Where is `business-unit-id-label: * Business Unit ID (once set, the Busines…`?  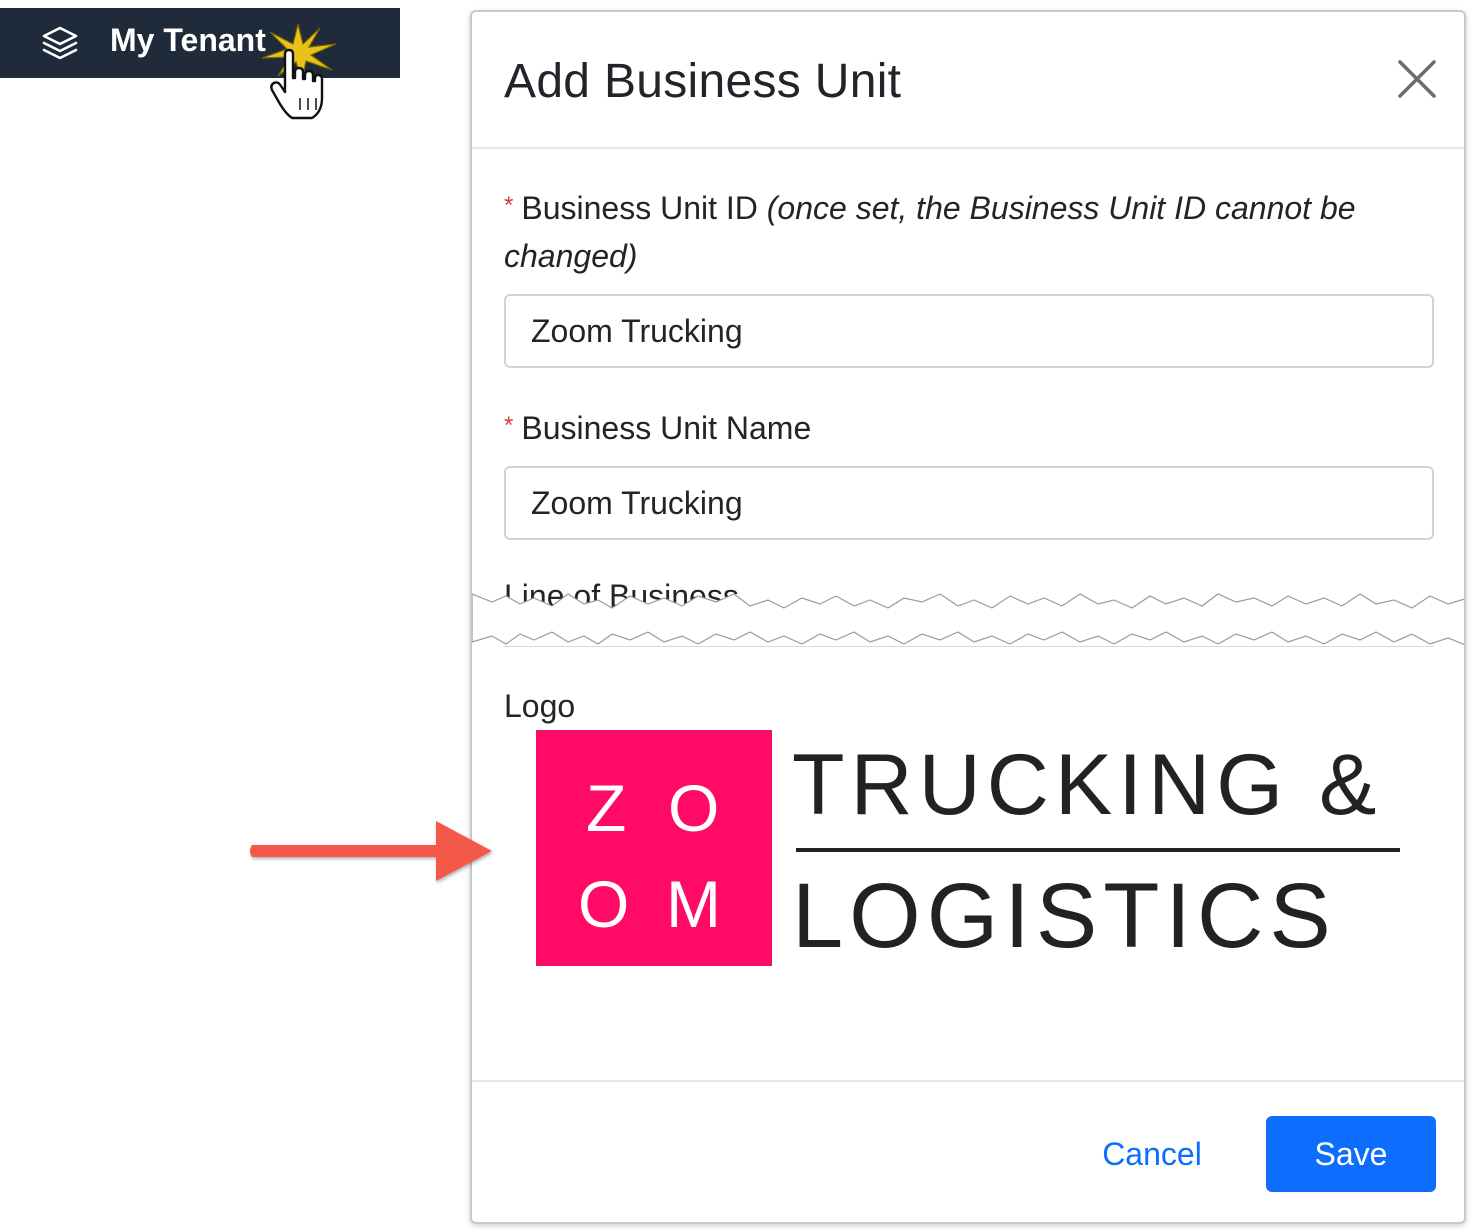 business-unit-id-label: * Business Unit ID (once set, the Busines… is located at coordinates (954, 231).